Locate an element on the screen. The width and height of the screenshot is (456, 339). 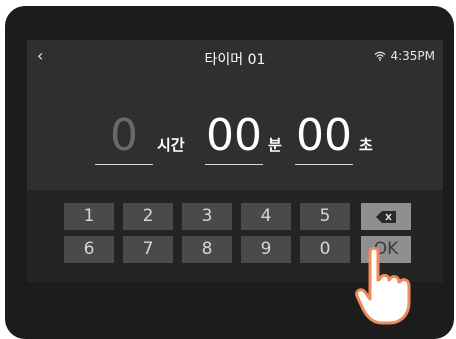
backspace-button is located at coordinates (386, 216).